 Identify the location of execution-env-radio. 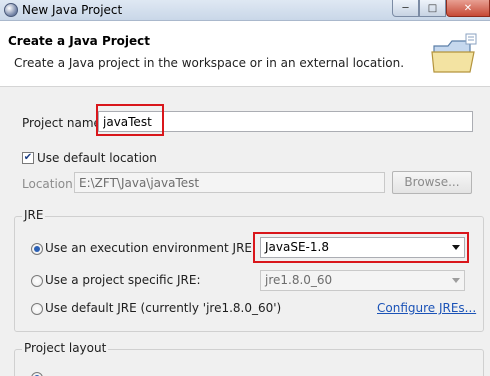
(37, 249).